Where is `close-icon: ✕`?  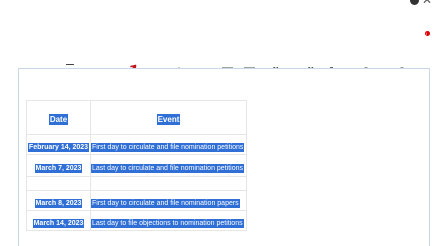
close-icon: ✕ is located at coordinates (428, 3).